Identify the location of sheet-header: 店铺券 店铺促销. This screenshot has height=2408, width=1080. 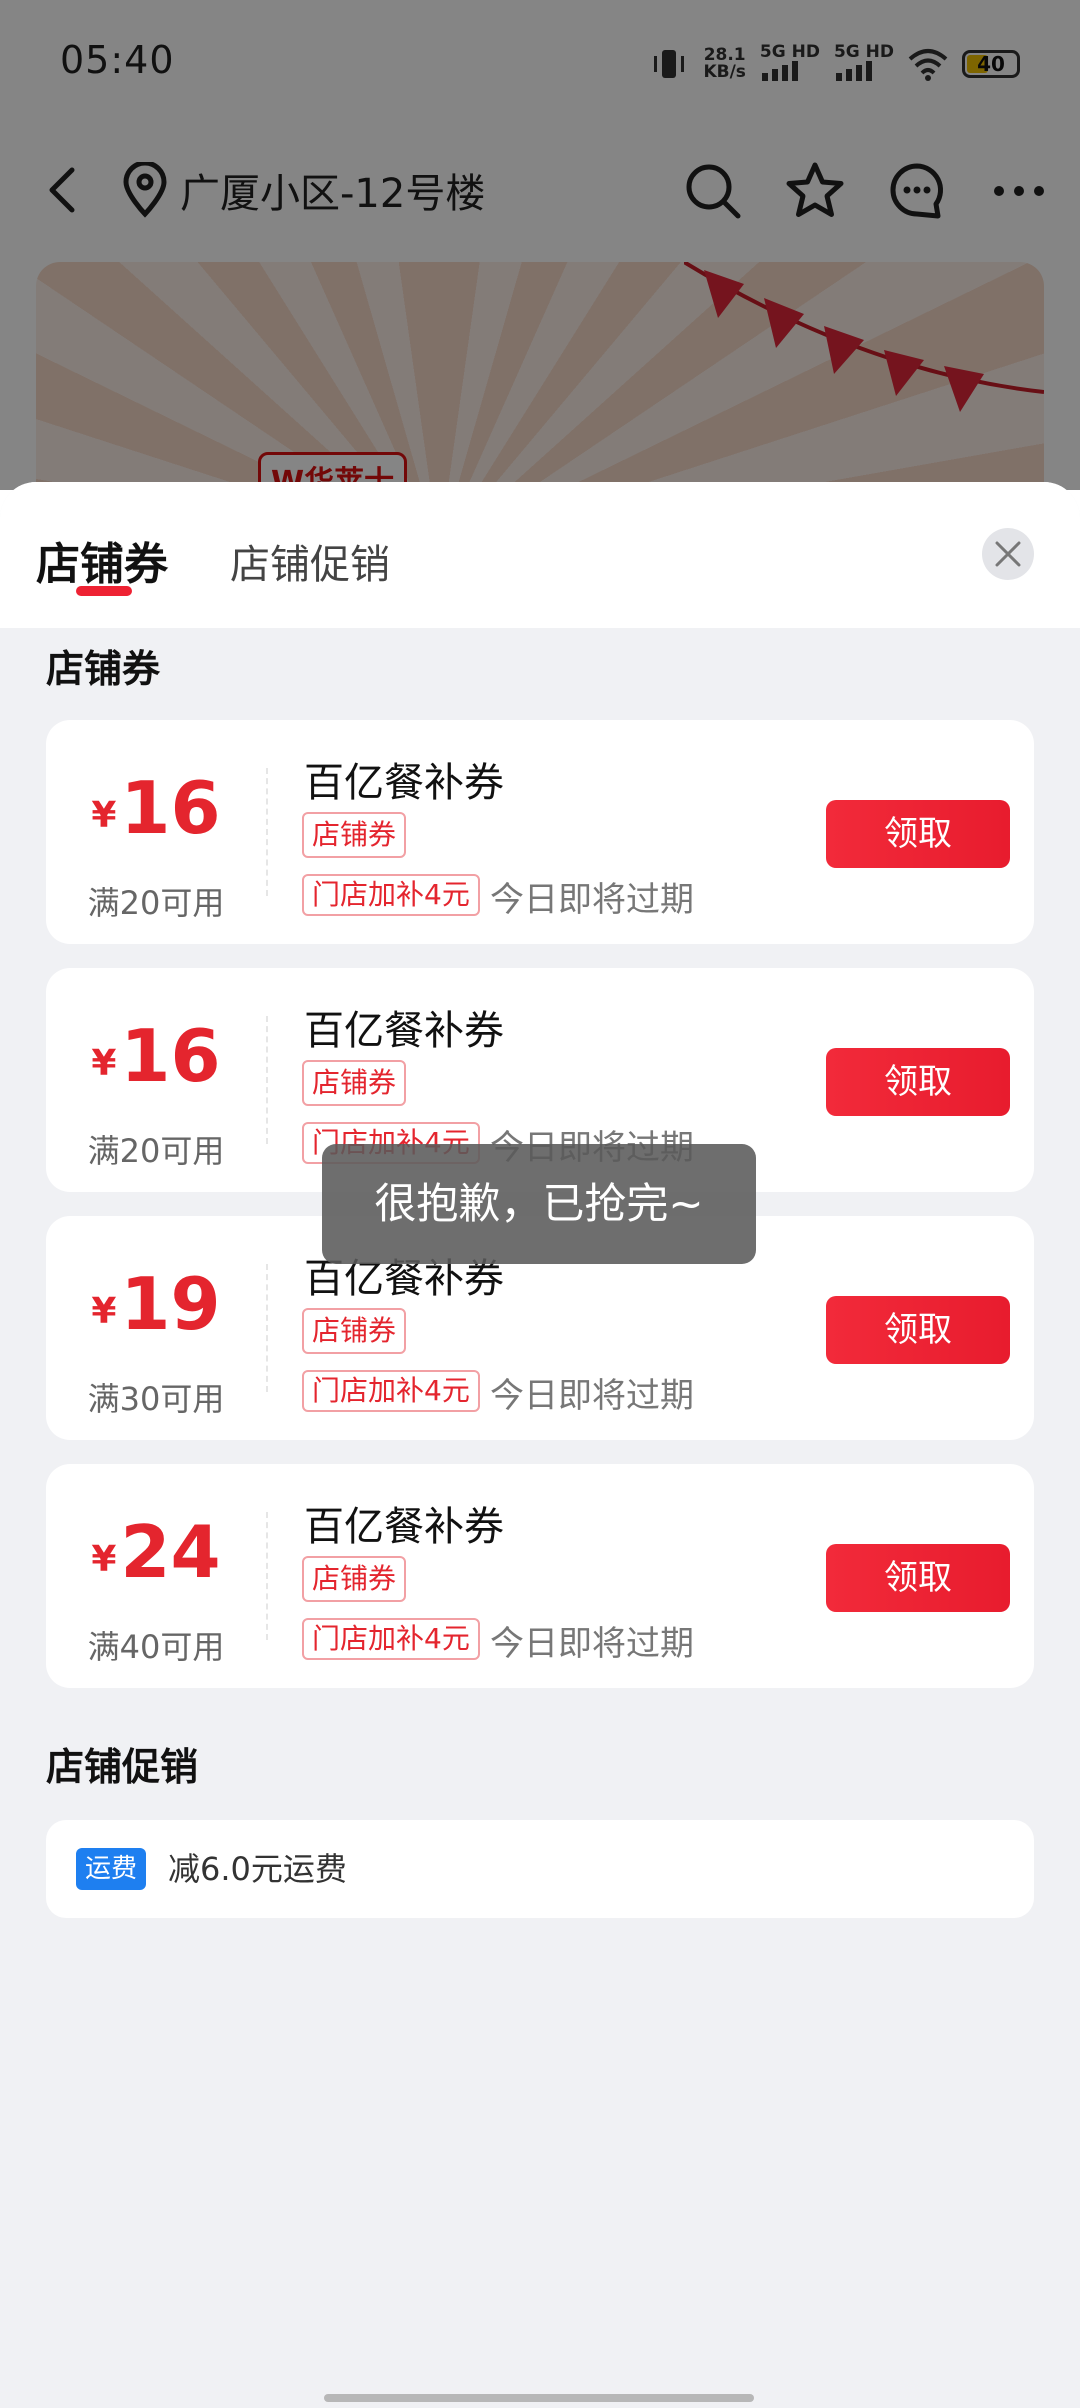
(540, 555).